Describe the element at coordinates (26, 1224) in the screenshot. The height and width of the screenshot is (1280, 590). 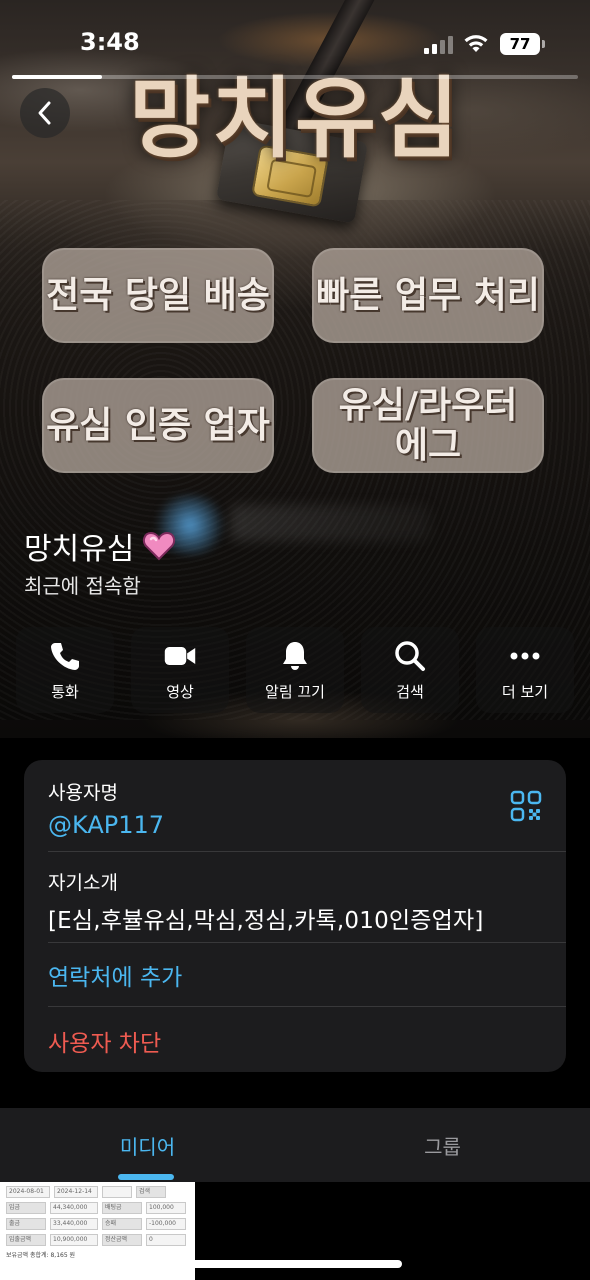
I see `thumb-cell: 출금` at that location.